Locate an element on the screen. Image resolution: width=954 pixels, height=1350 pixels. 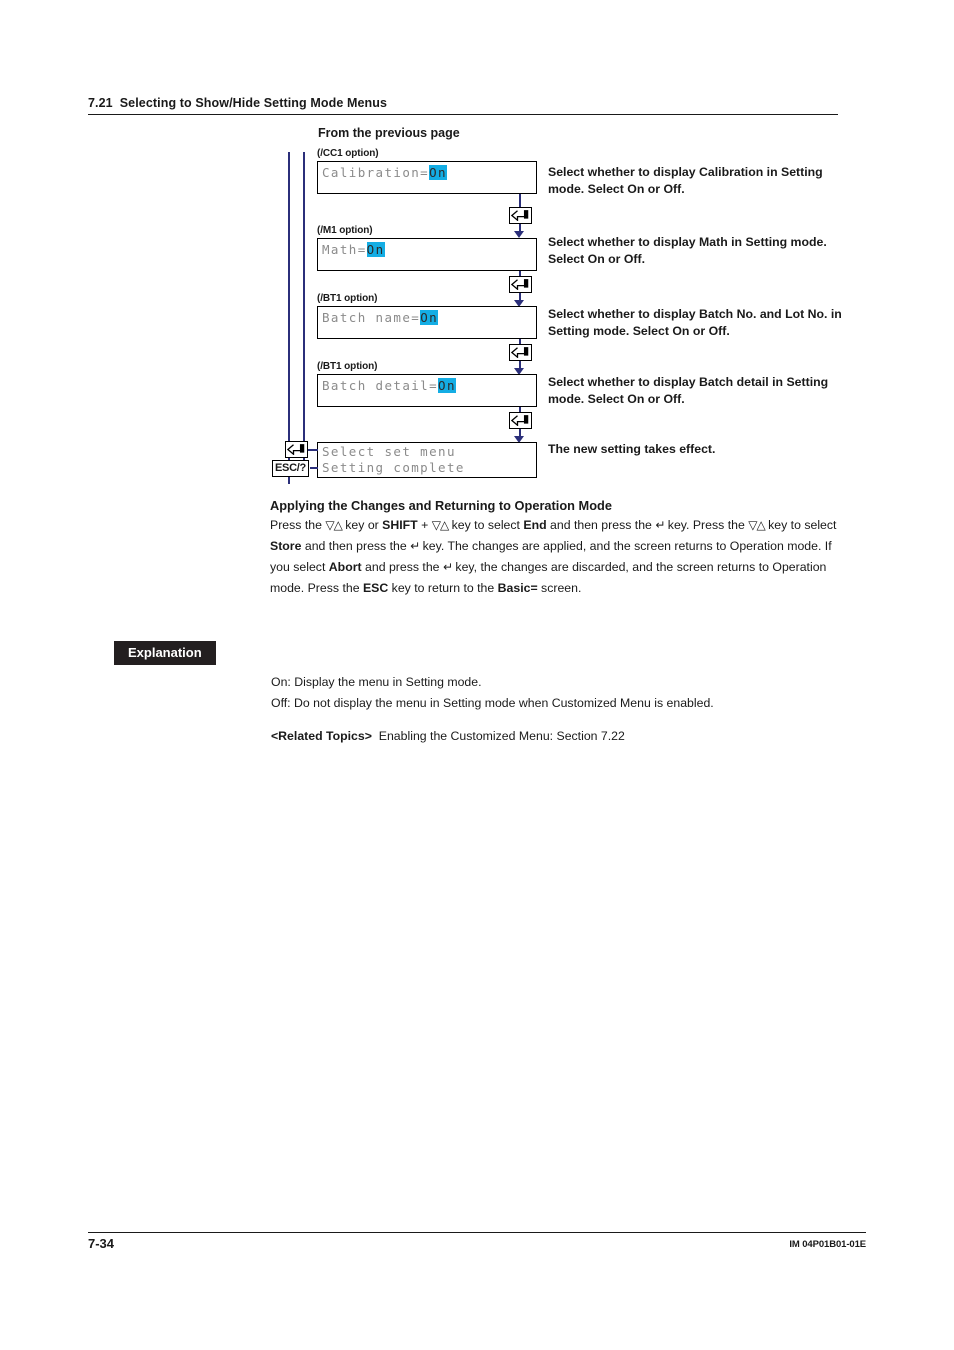
lcd-text-calibration: Calibration=On is located at coordinates (384, 172).